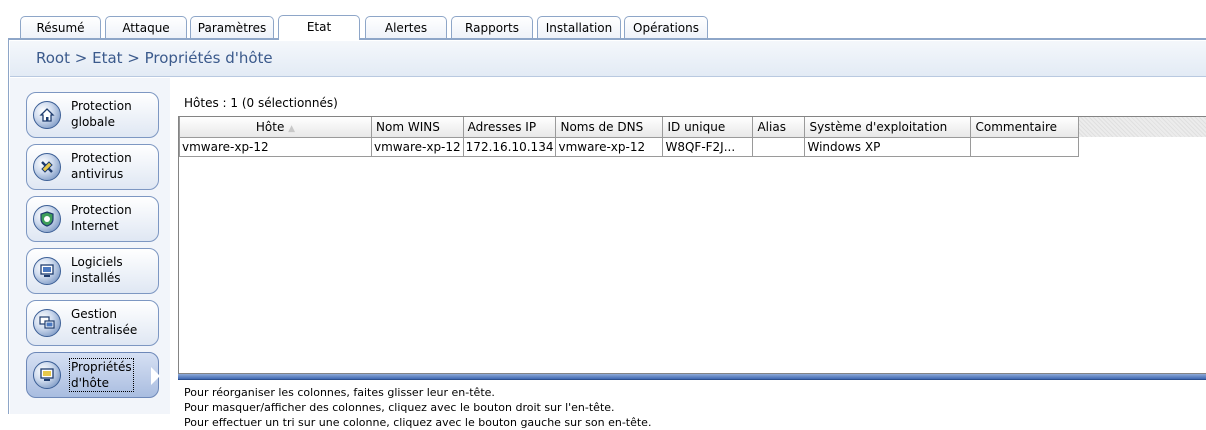  What do you see at coordinates (417, 146) in the screenshot?
I see `cell-nom-wins: vmware-xp-12` at bounding box center [417, 146].